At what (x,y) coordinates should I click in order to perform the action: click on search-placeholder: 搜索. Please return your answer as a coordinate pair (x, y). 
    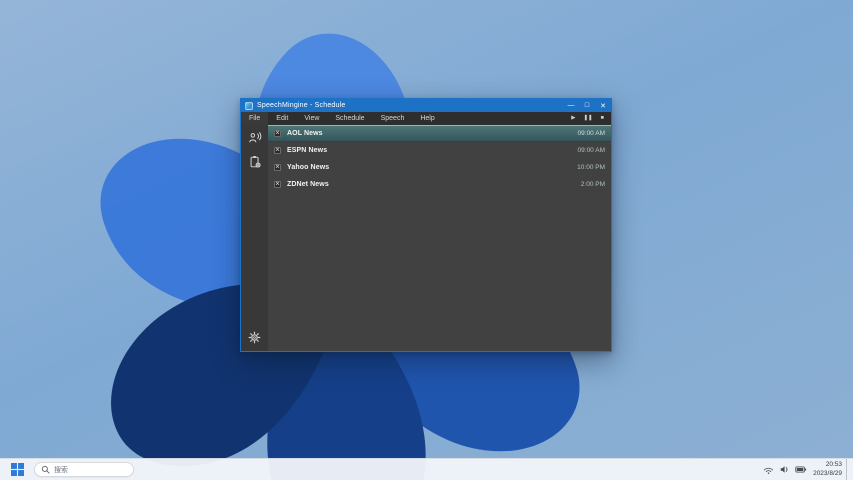
    Looking at the image, I should click on (61, 470).